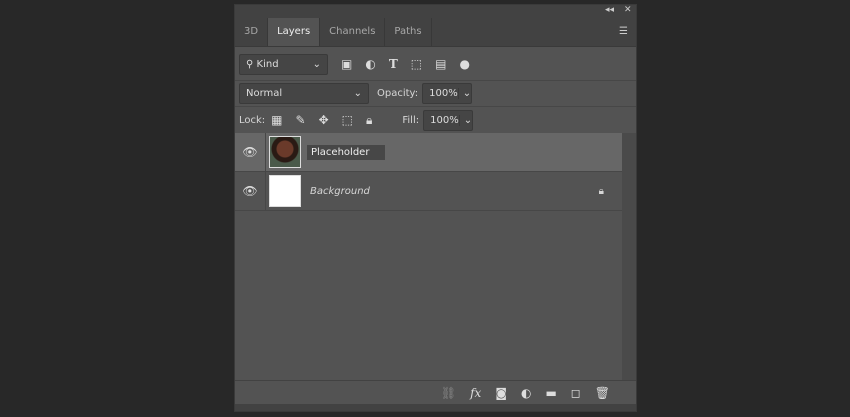 The height and width of the screenshot is (417, 850). Describe the element at coordinates (435, 407) in the screenshot. I see `panel-resize-handle` at that location.